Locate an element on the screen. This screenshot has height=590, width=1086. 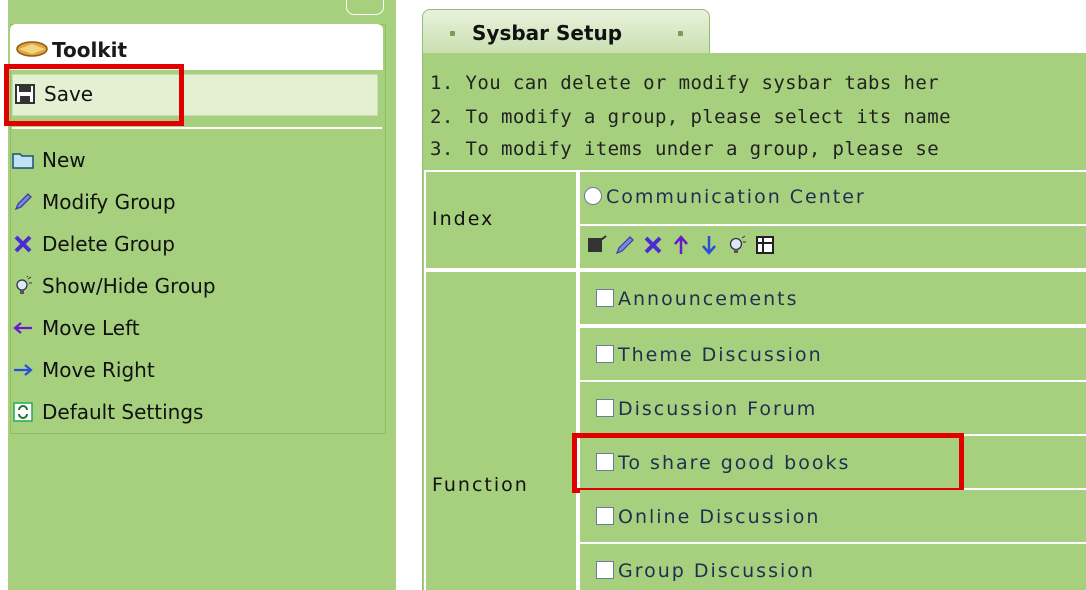
delete-group-button: Delete Group is located at coordinates (93, 244).